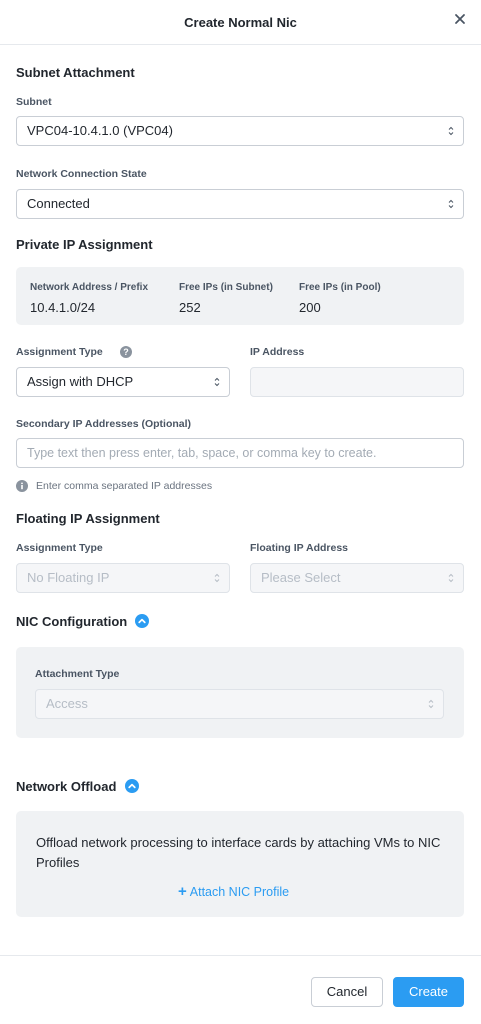  What do you see at coordinates (239, 892) in the screenshot?
I see `attach-nic-profile-label: Attach NIC Profile` at bounding box center [239, 892].